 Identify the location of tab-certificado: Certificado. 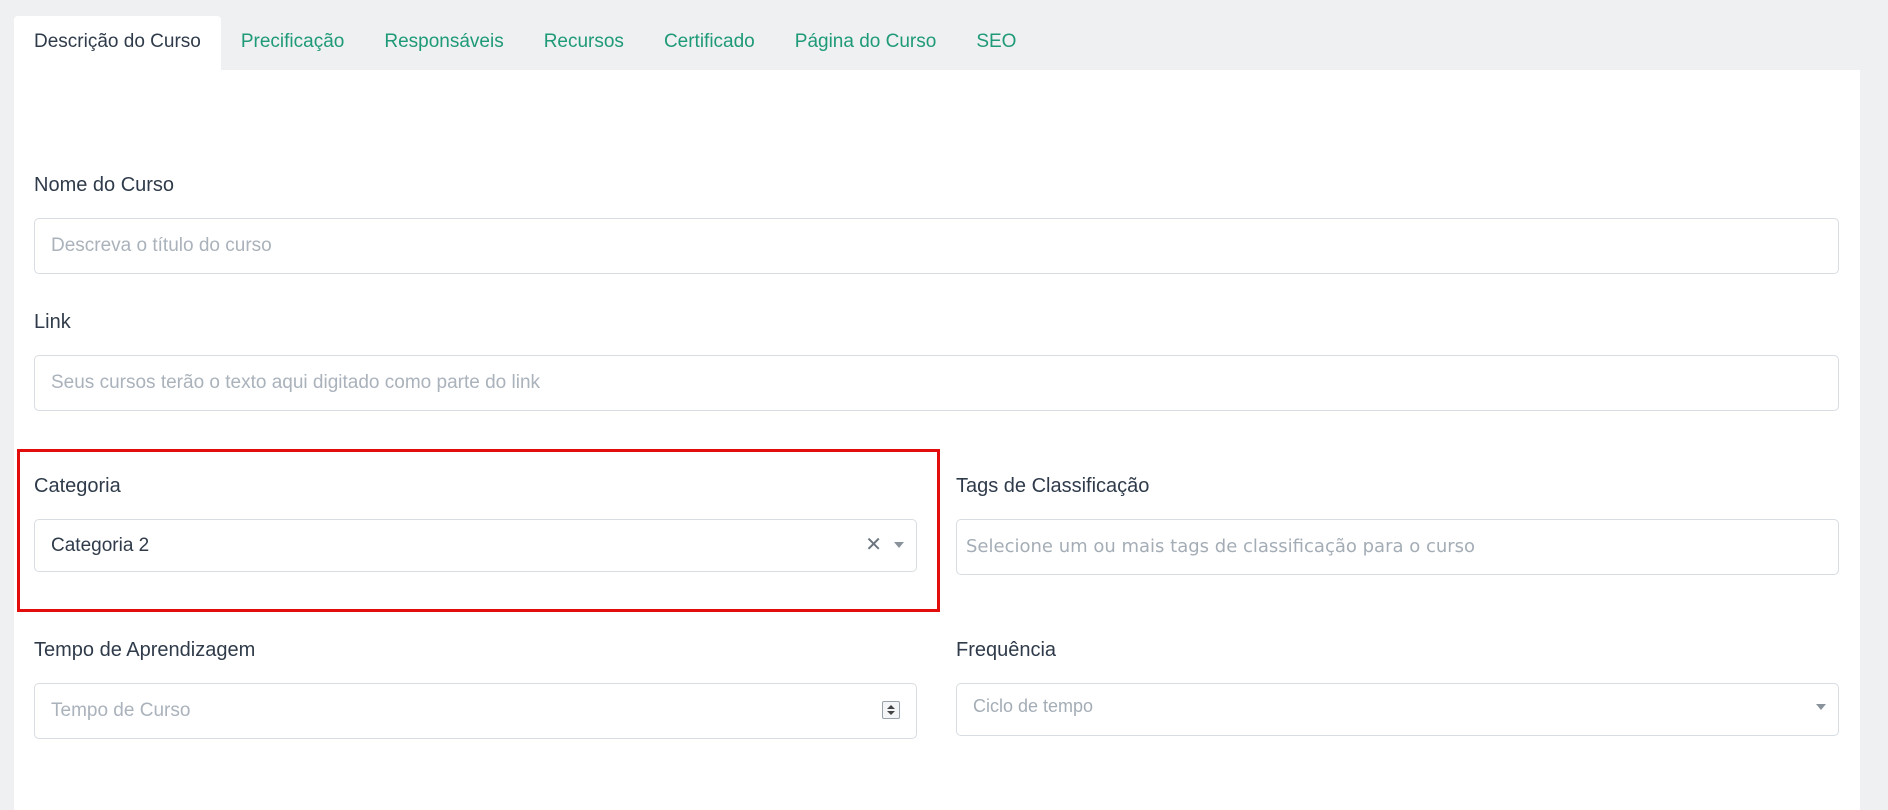
(709, 43).